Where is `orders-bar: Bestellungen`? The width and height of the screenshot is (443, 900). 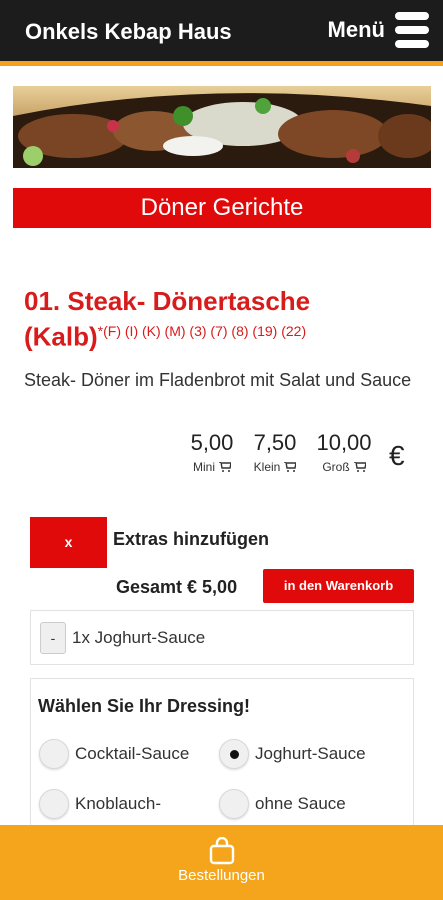 orders-bar: Bestellungen is located at coordinates (221, 862).